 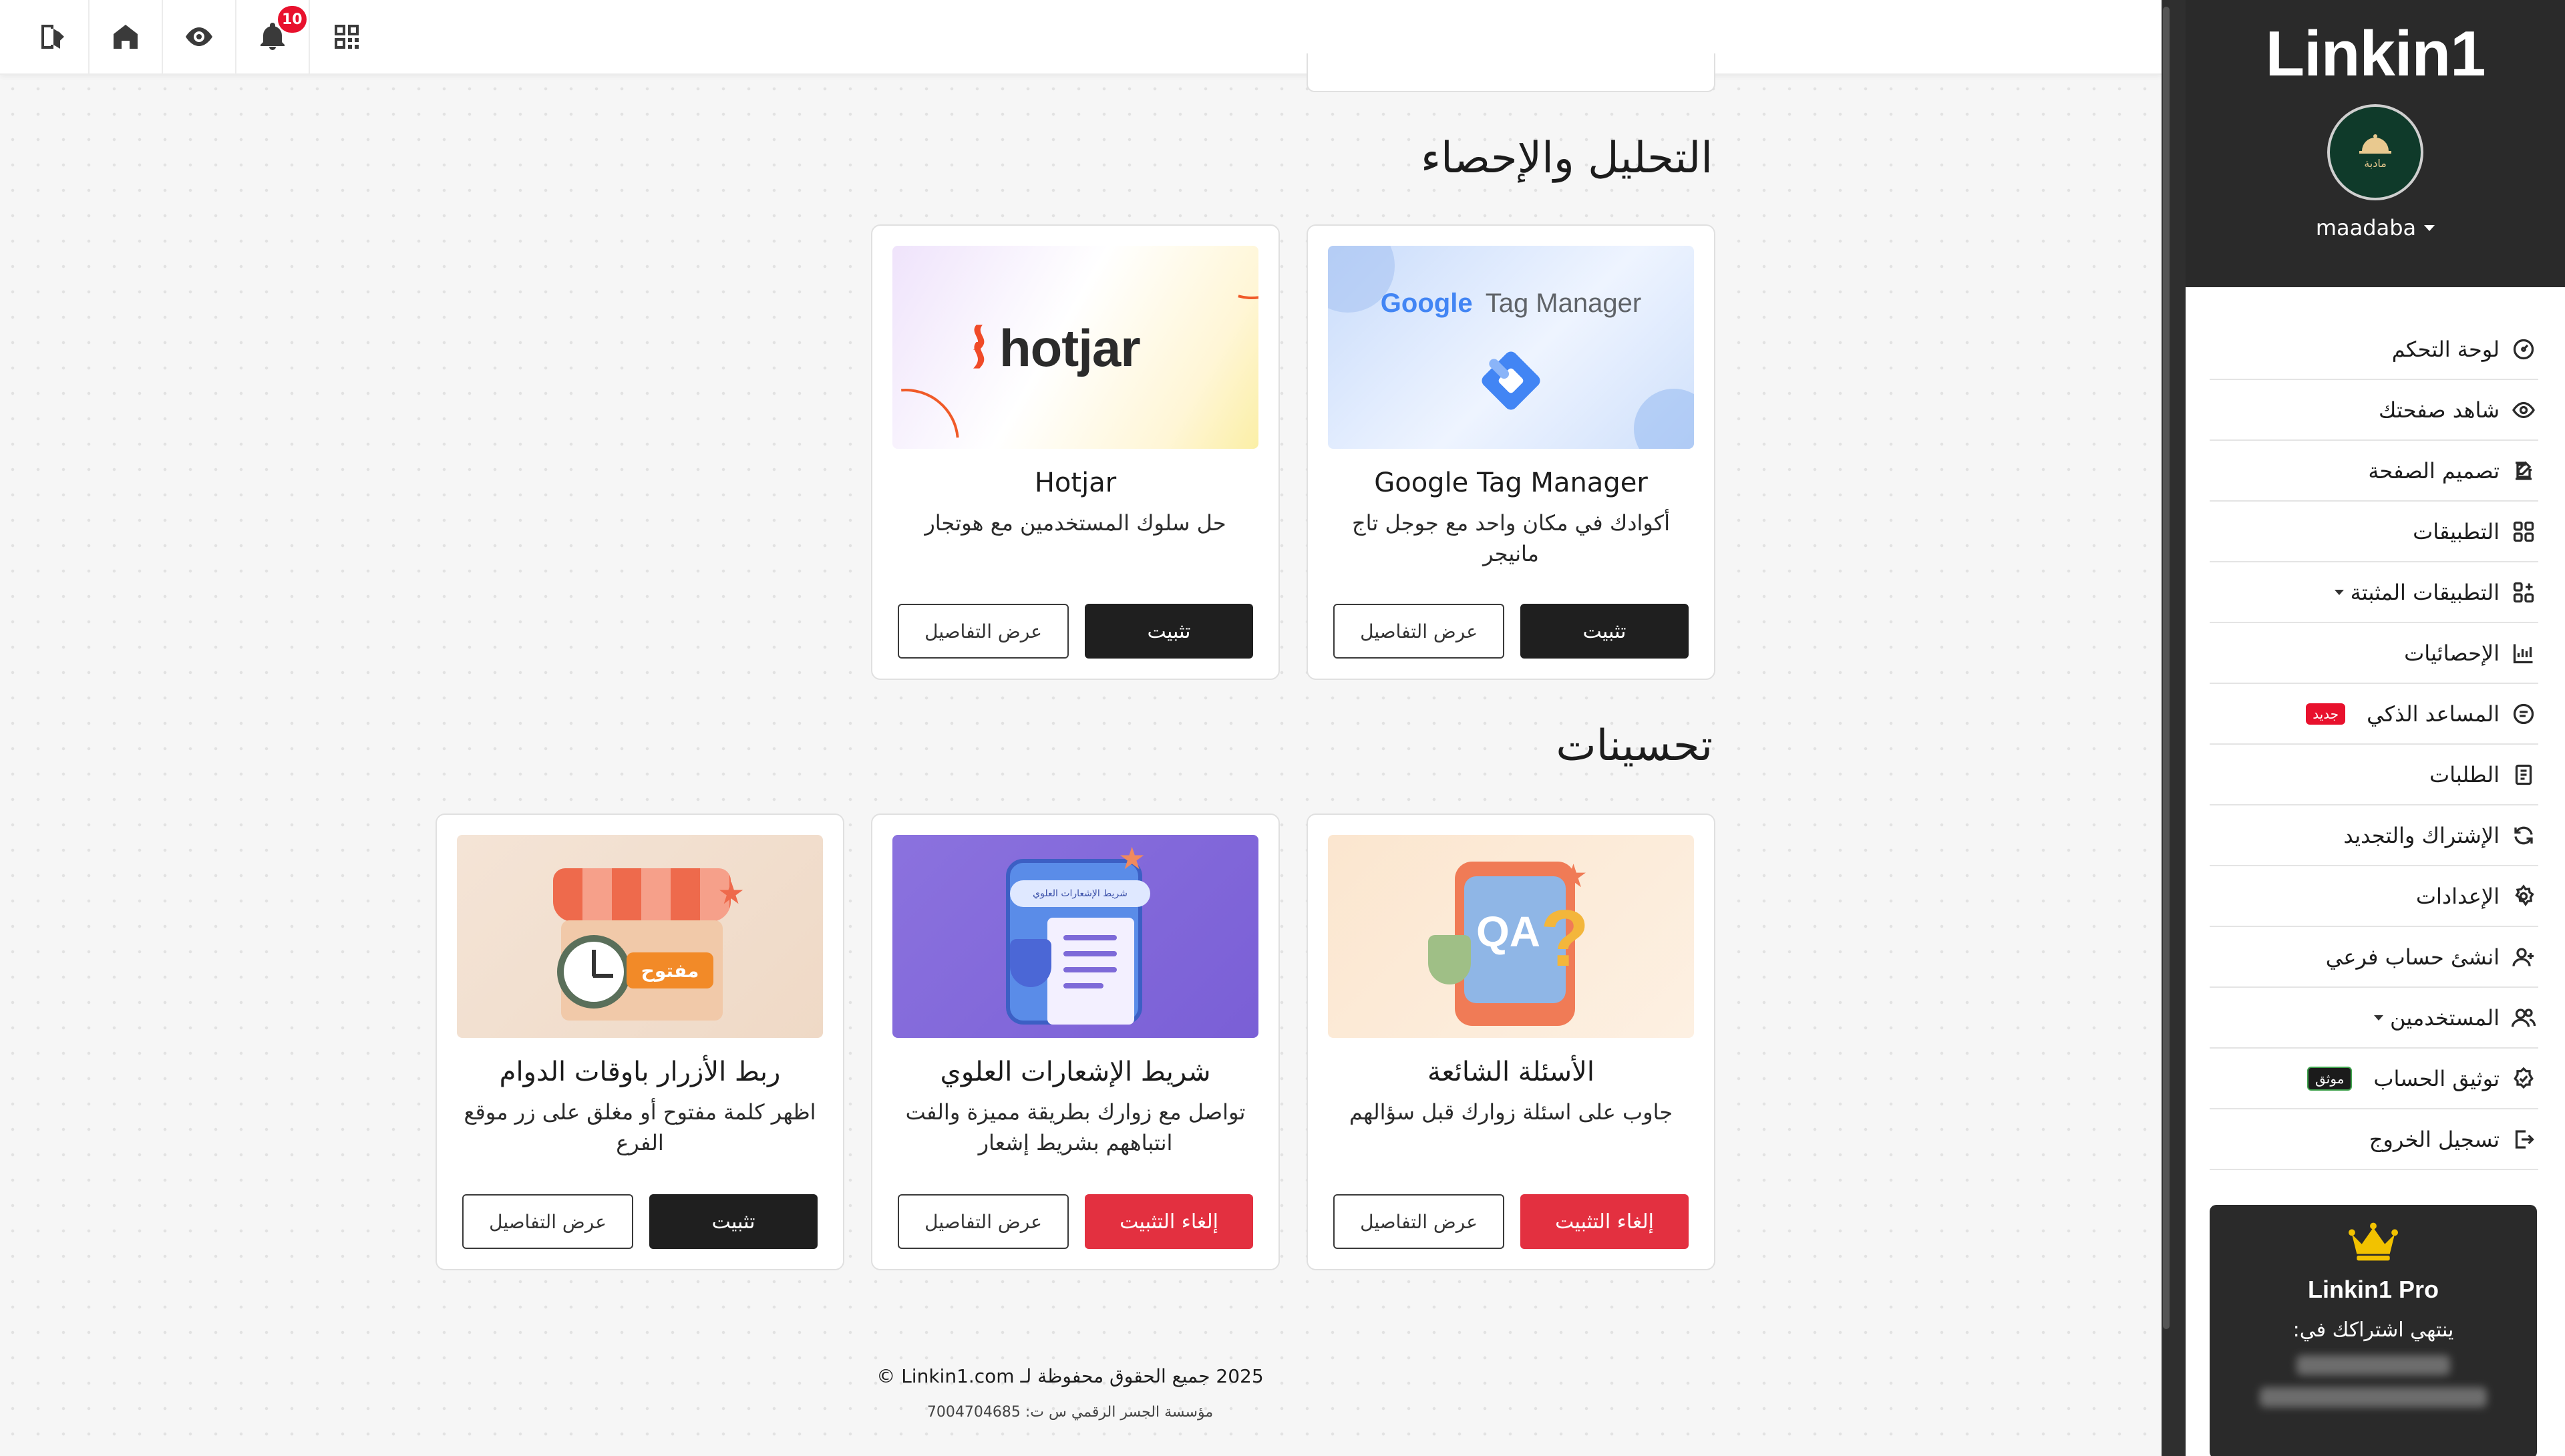 I want to click on gtm-logo-icon, so click(x=1511, y=380).